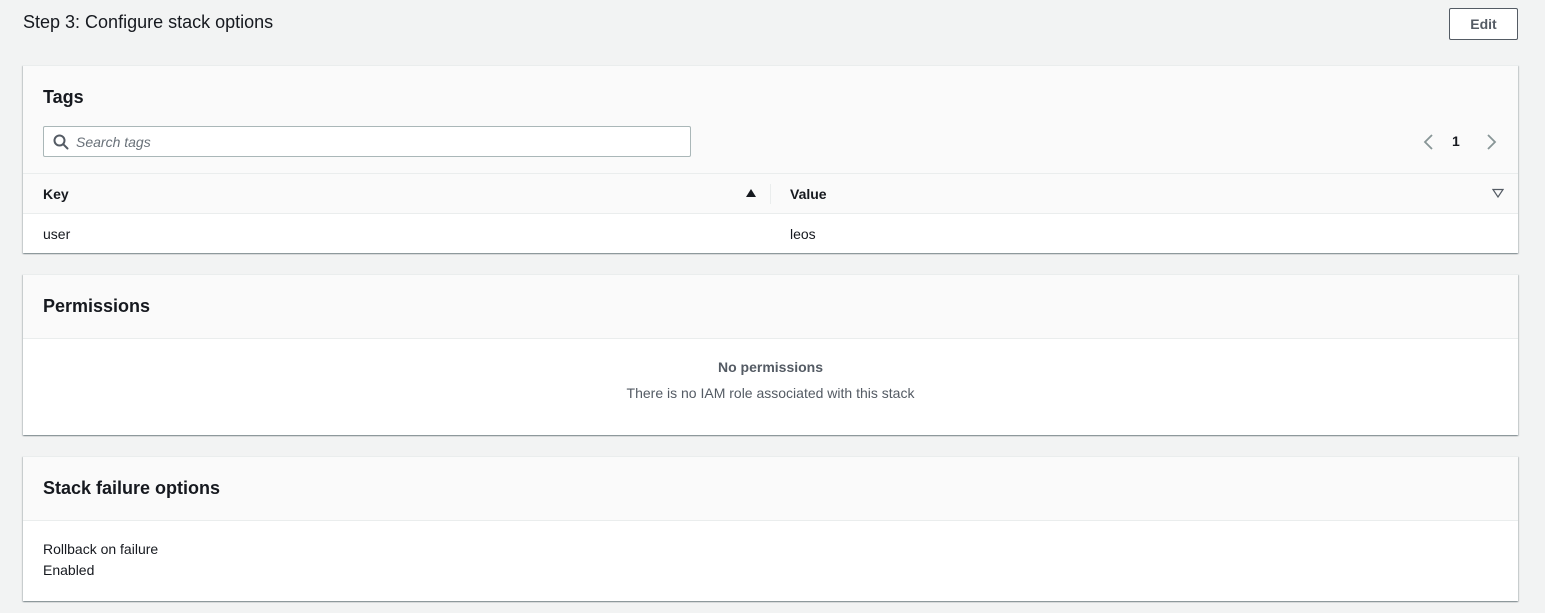 The image size is (1545, 613). I want to click on edit-button: Edit, so click(1483, 24).